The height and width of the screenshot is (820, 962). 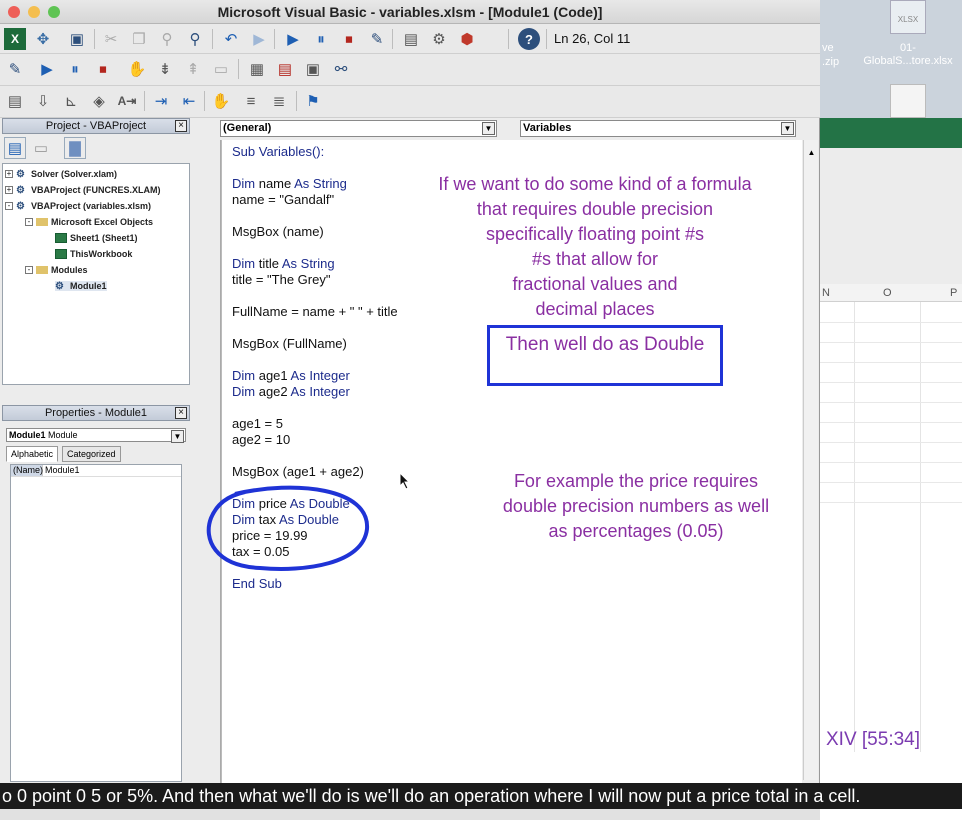 What do you see at coordinates (78, 206) in the screenshot?
I see `tree-item-variables: - ⚙ VBAProject (variables.xlsm)` at bounding box center [78, 206].